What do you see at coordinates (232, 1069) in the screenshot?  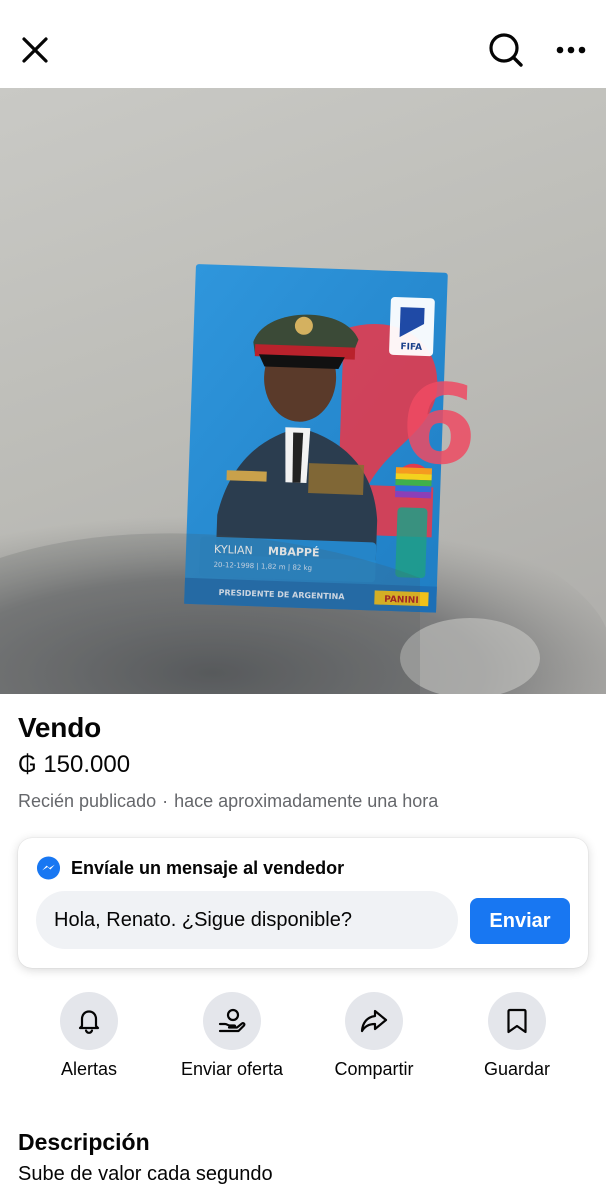 I see `send-offer-label: Enviar oferta` at bounding box center [232, 1069].